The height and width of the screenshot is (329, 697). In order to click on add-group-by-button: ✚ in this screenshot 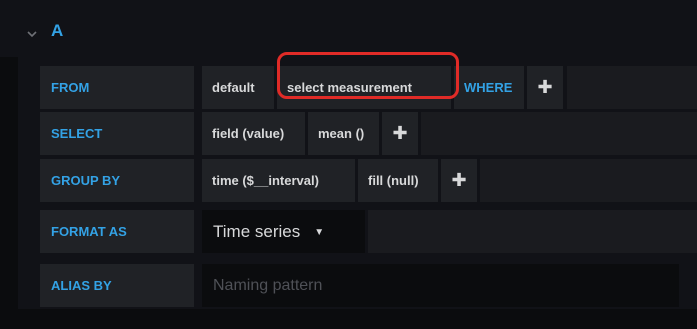, I will do `click(459, 180)`.